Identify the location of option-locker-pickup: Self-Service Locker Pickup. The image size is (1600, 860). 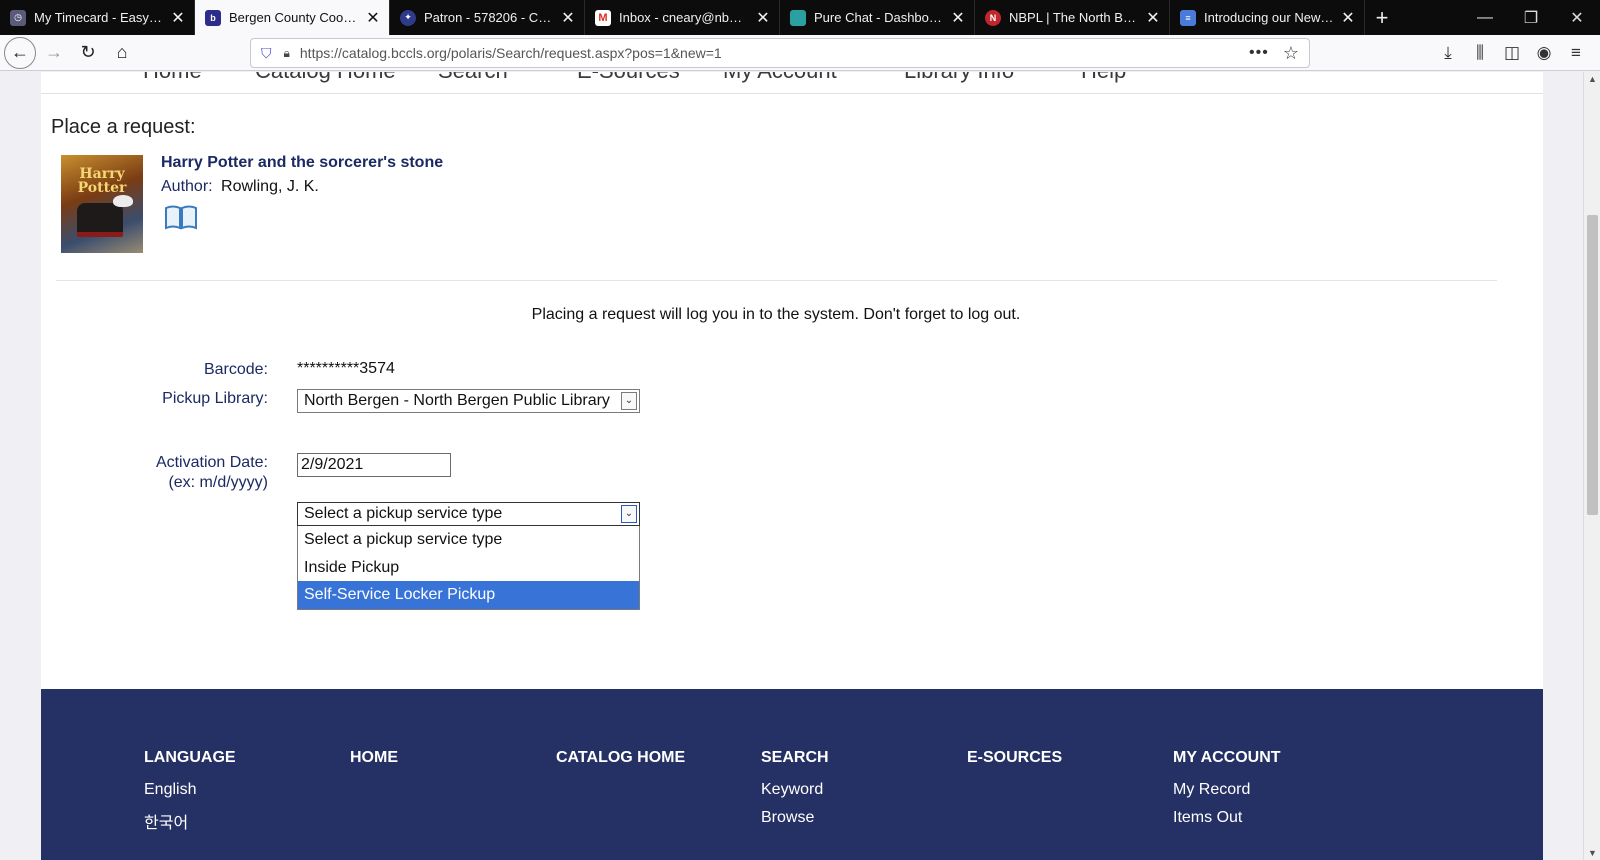
(468, 595).